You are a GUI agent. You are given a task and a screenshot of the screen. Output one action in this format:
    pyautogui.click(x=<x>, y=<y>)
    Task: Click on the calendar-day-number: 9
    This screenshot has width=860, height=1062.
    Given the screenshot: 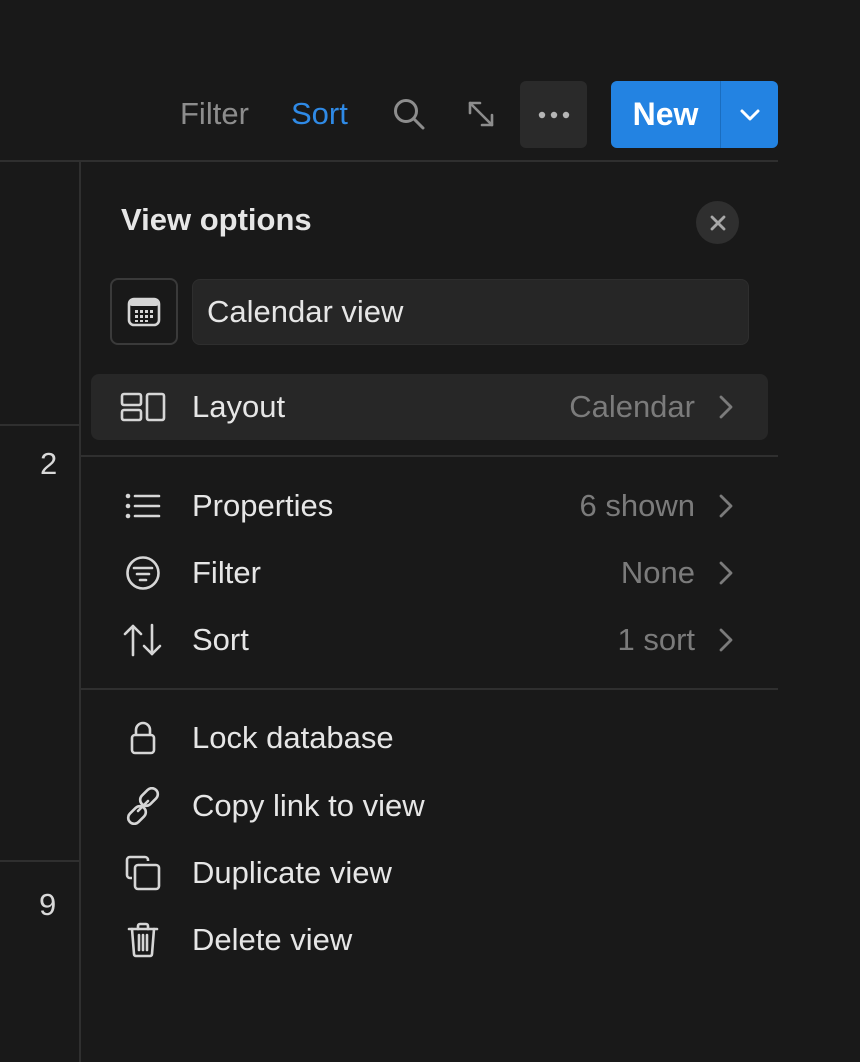 What is the action you would take?
    pyautogui.click(x=48, y=904)
    